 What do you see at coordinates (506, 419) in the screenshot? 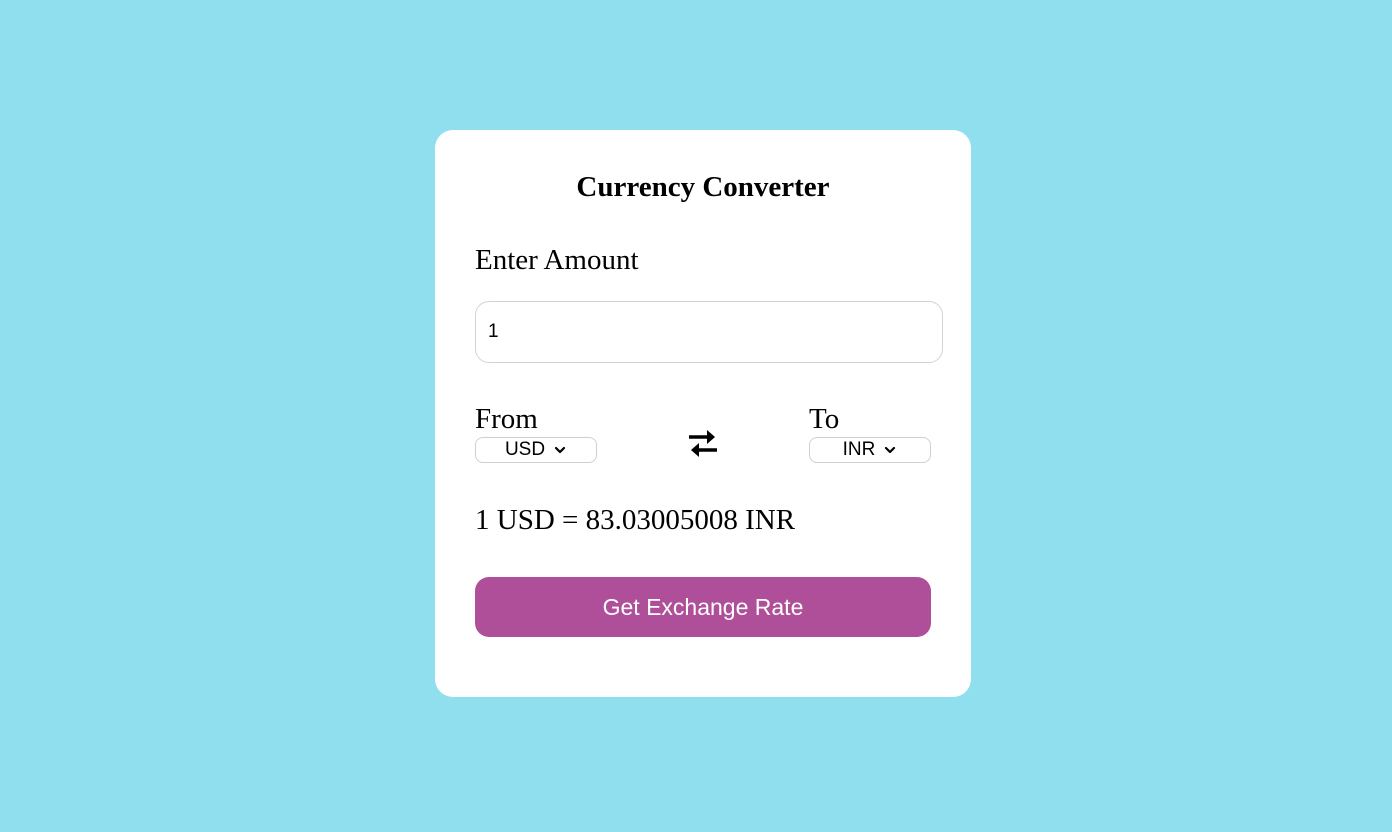
I see `from-label: From` at bounding box center [506, 419].